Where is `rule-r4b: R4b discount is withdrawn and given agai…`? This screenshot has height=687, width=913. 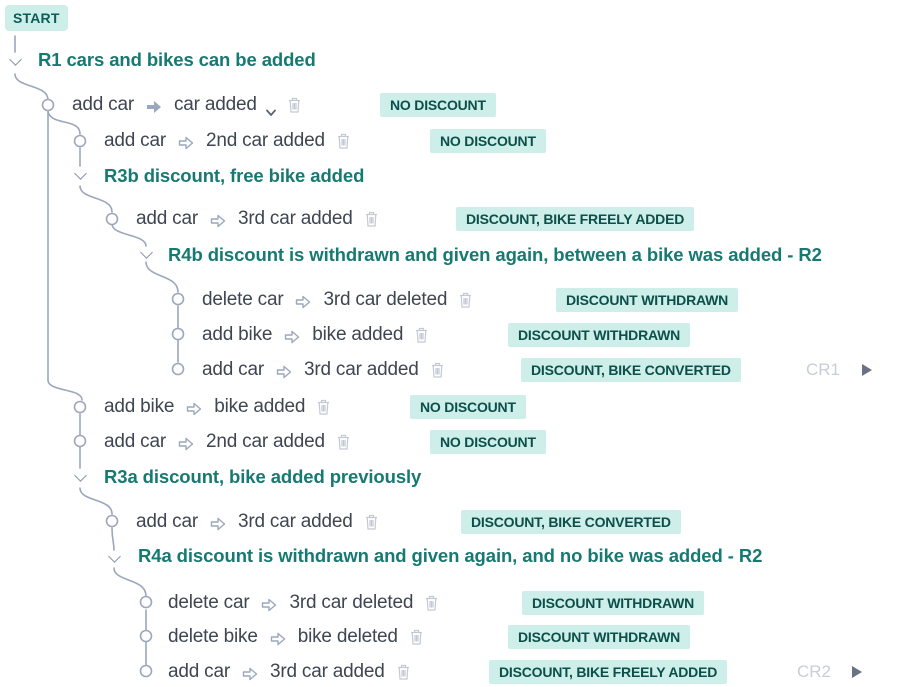 rule-r4b: R4b discount is withdrawn and given agai… is located at coordinates (495, 254).